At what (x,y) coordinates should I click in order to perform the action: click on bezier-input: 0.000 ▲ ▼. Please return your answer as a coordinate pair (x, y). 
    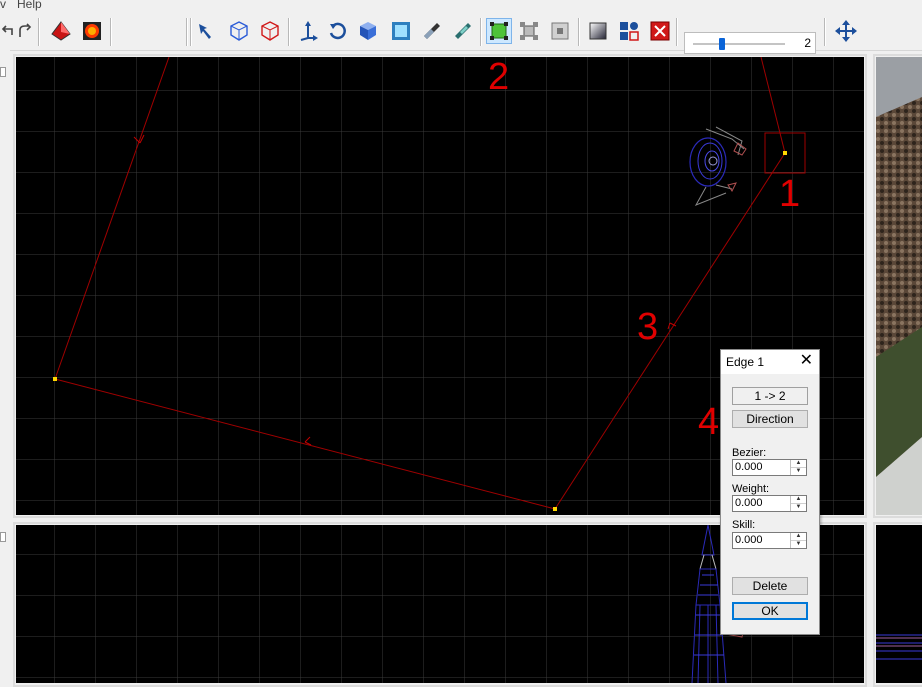
    Looking at the image, I should click on (769, 467).